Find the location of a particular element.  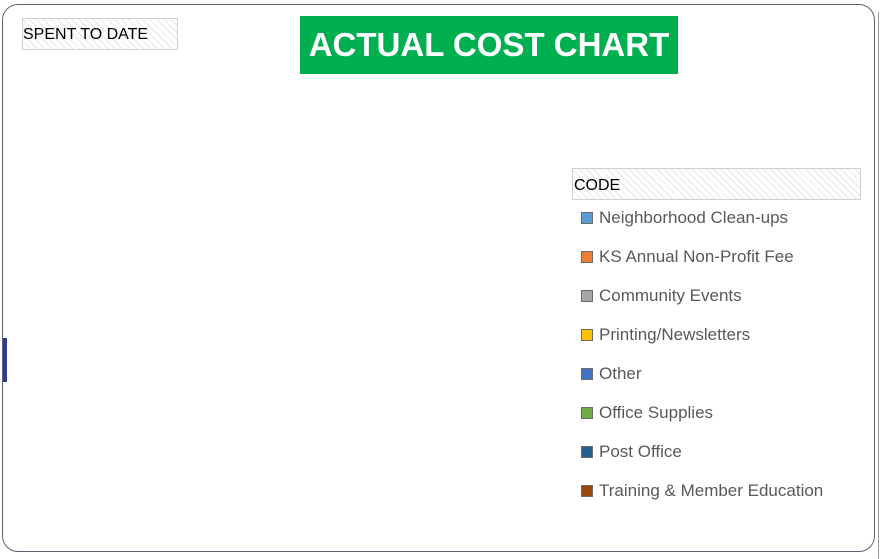

legend-label: Training & Member Education is located at coordinates (711, 490).